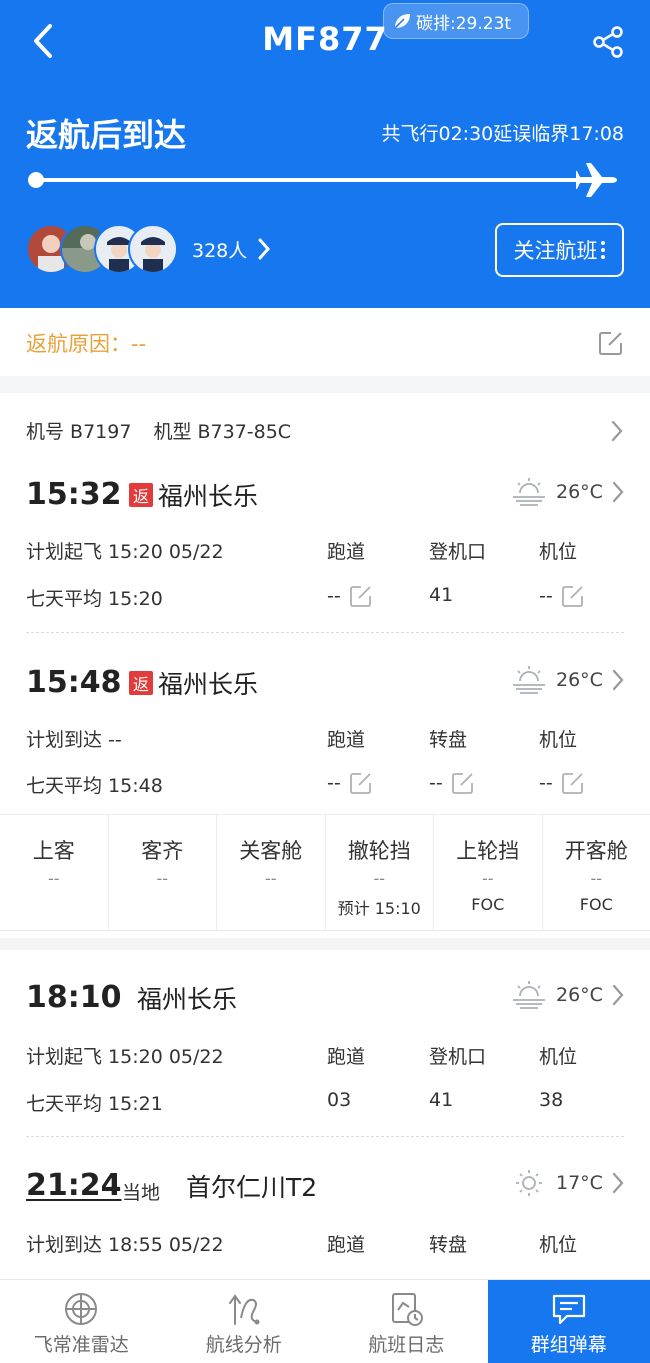 This screenshot has width=650, height=1363. I want to click on carousel-value-text: --, so click(436, 783).